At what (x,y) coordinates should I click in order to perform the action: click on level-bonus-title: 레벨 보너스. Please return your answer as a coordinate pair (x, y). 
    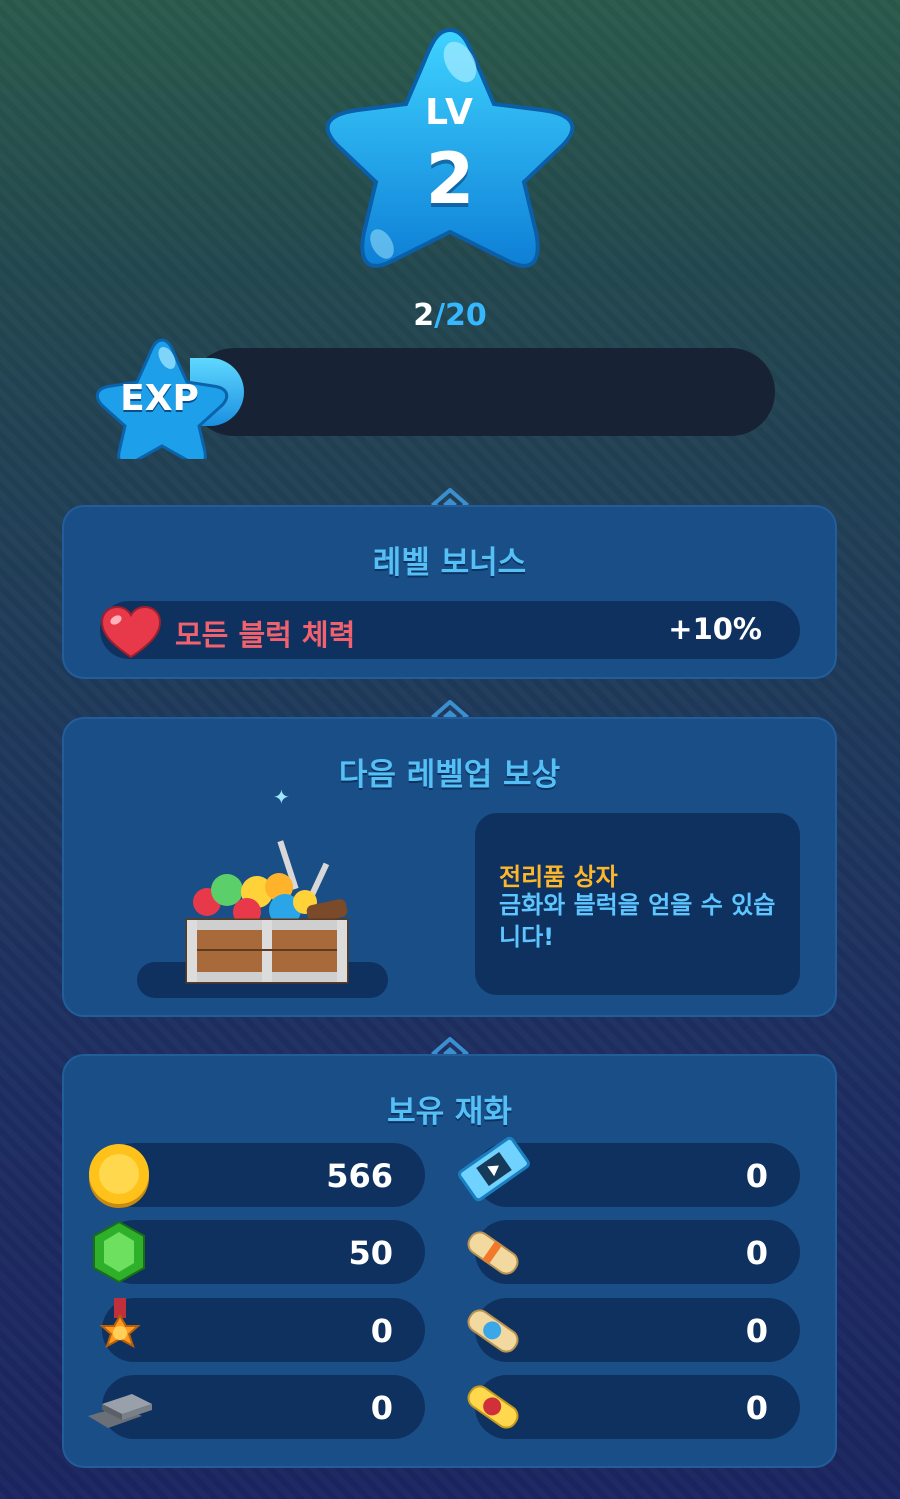
    Looking at the image, I should click on (449, 563).